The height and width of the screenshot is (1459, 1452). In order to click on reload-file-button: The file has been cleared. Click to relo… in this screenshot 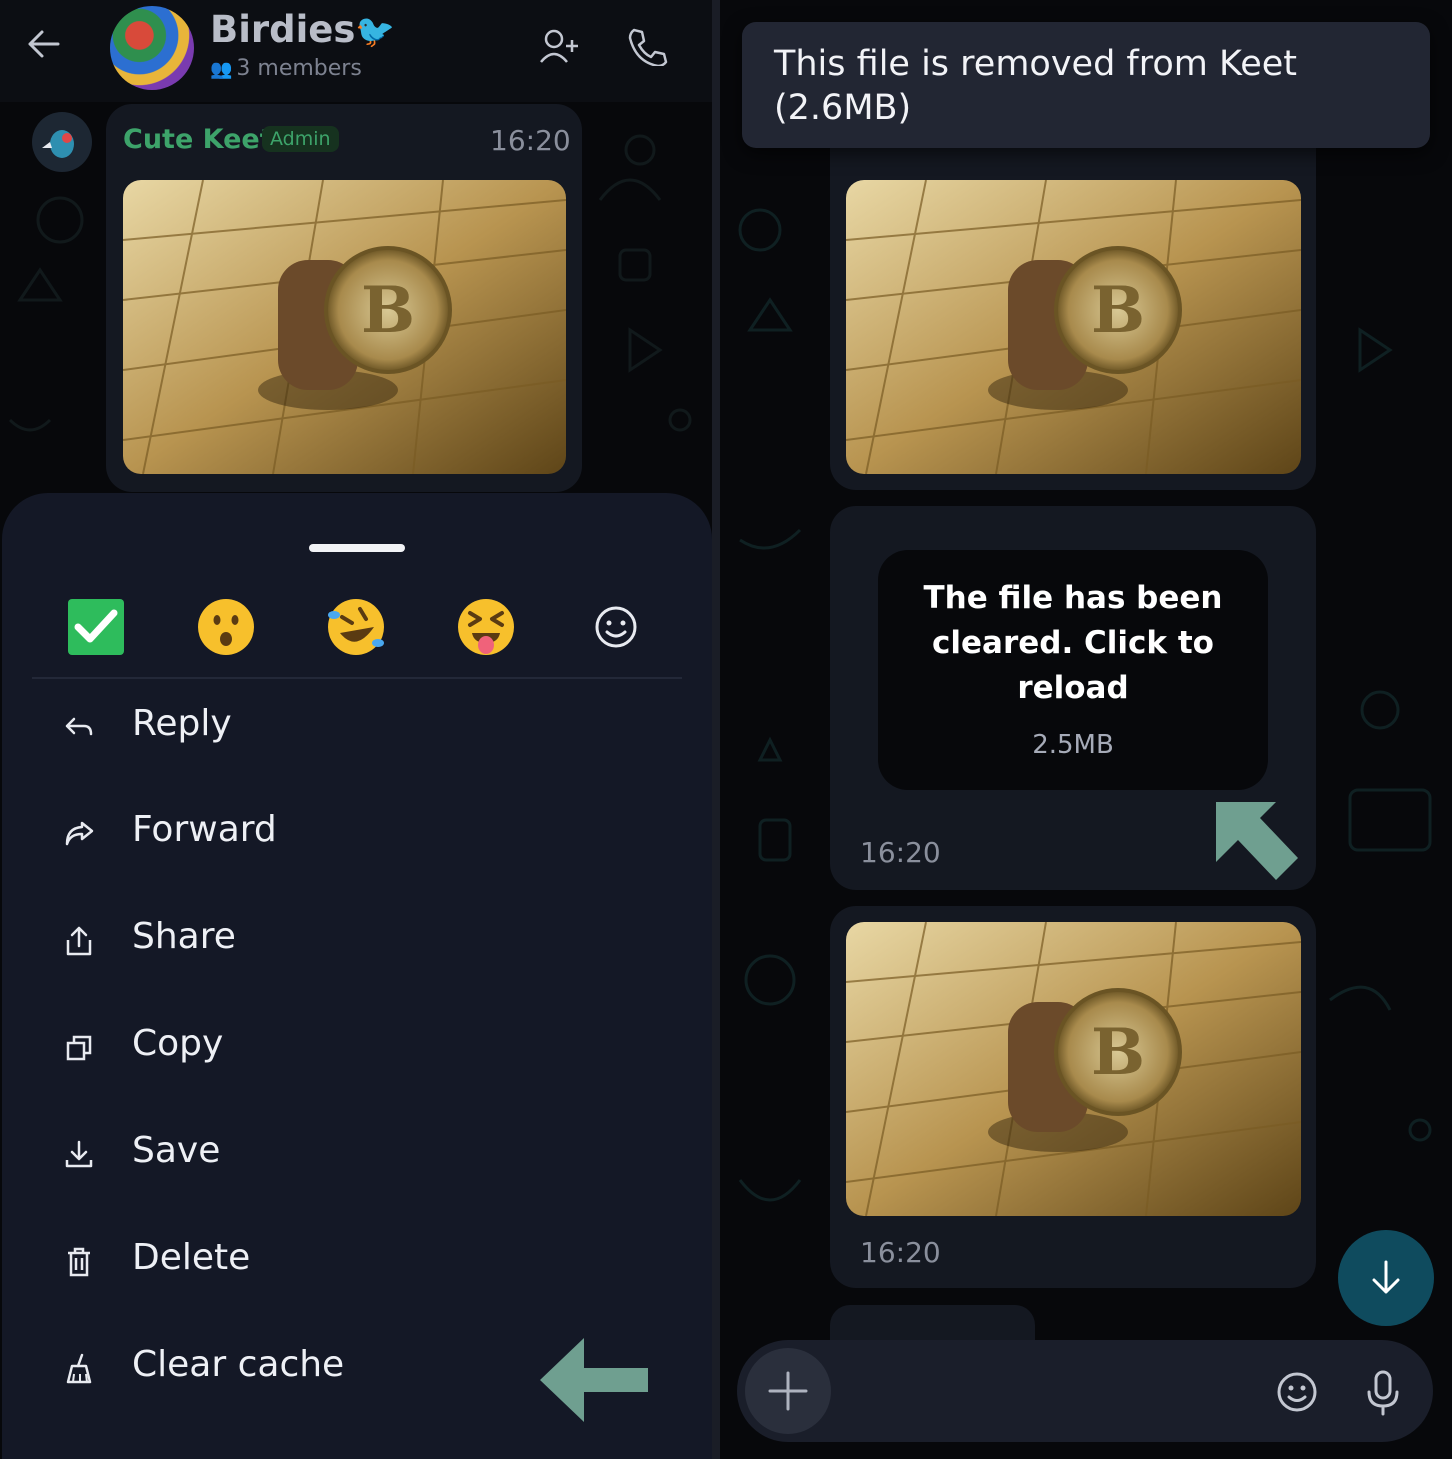, I will do `click(1073, 670)`.